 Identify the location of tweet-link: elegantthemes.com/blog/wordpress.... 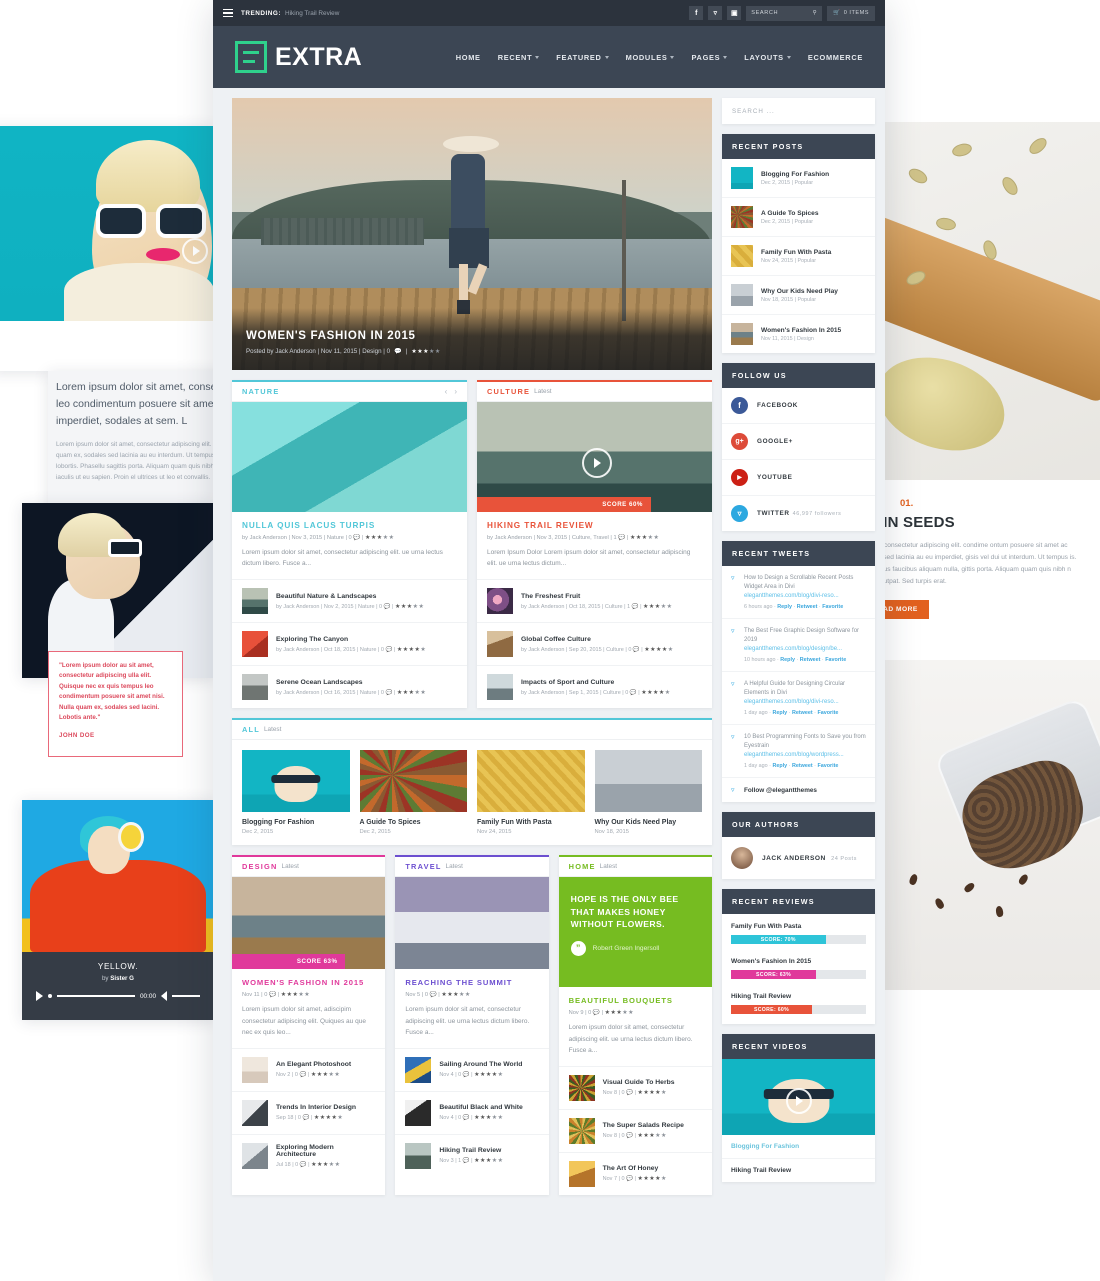
(805, 755).